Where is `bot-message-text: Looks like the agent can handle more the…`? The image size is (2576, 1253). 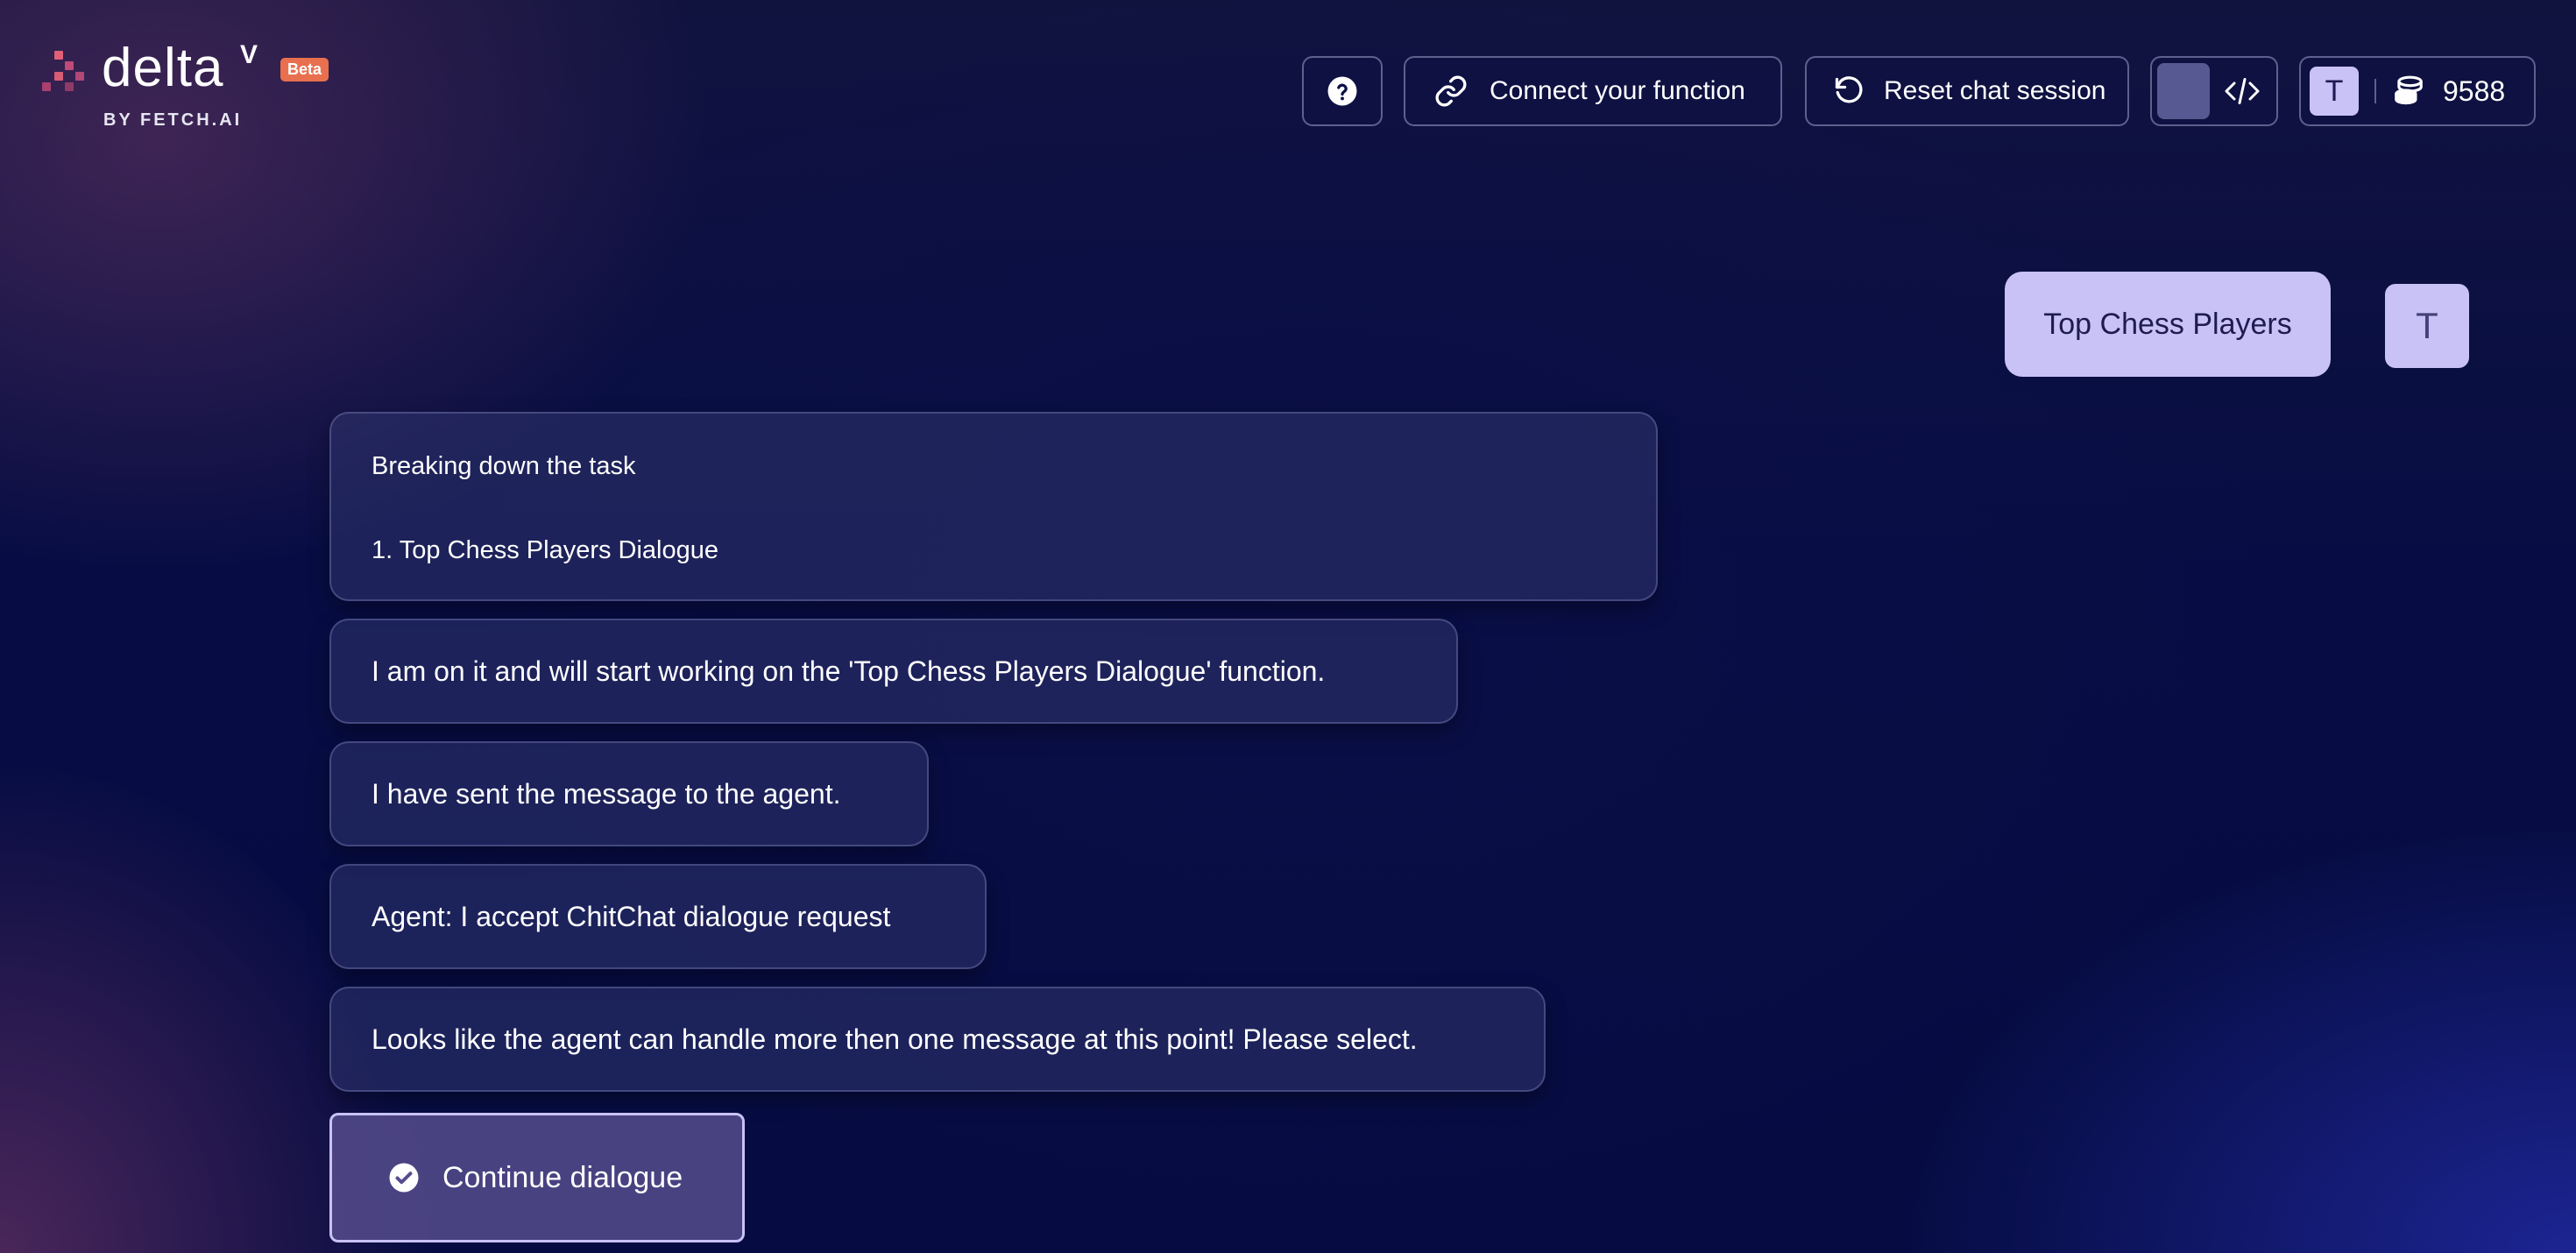
bot-message-text: Looks like the agent can handle more the… is located at coordinates (895, 1039).